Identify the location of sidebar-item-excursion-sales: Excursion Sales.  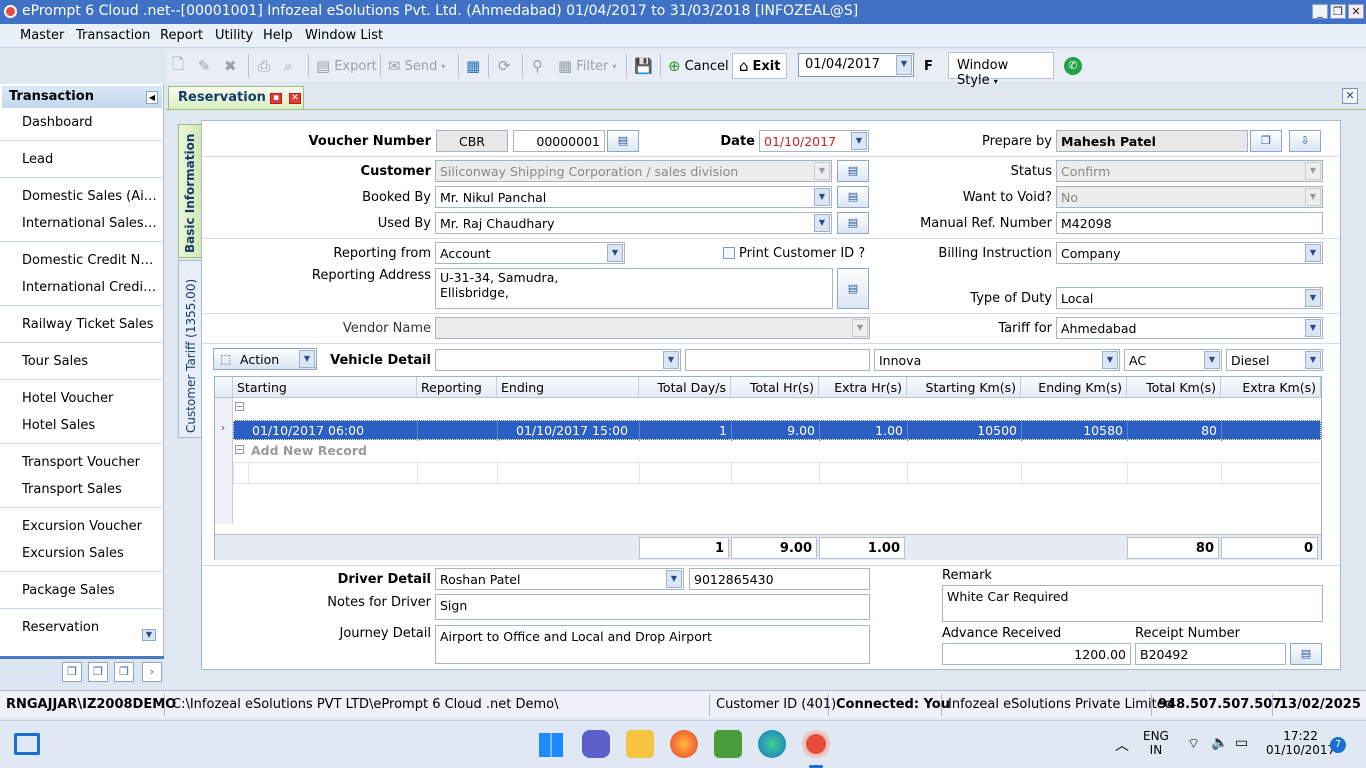
(91, 553).